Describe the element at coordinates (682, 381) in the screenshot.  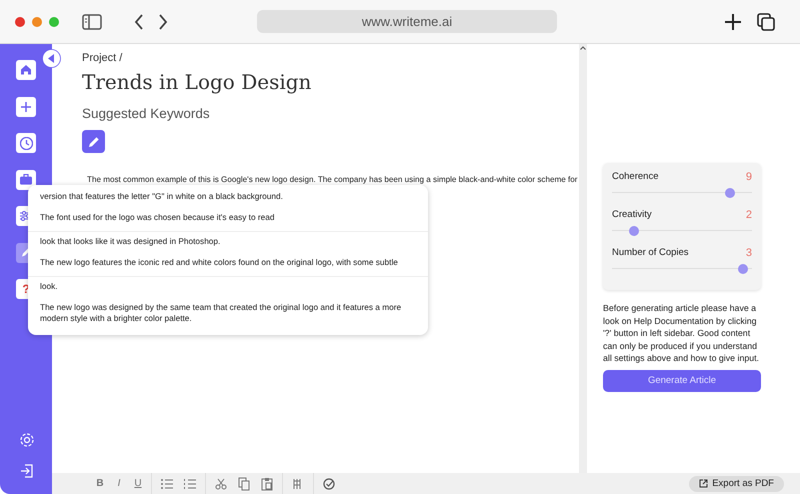
I see `generate-article-button: Generate Article` at that location.